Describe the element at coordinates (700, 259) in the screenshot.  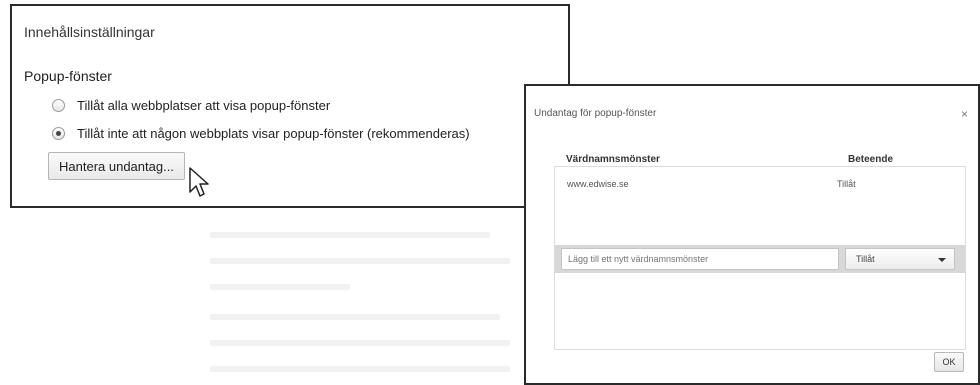
I see `new-hostname-input` at that location.